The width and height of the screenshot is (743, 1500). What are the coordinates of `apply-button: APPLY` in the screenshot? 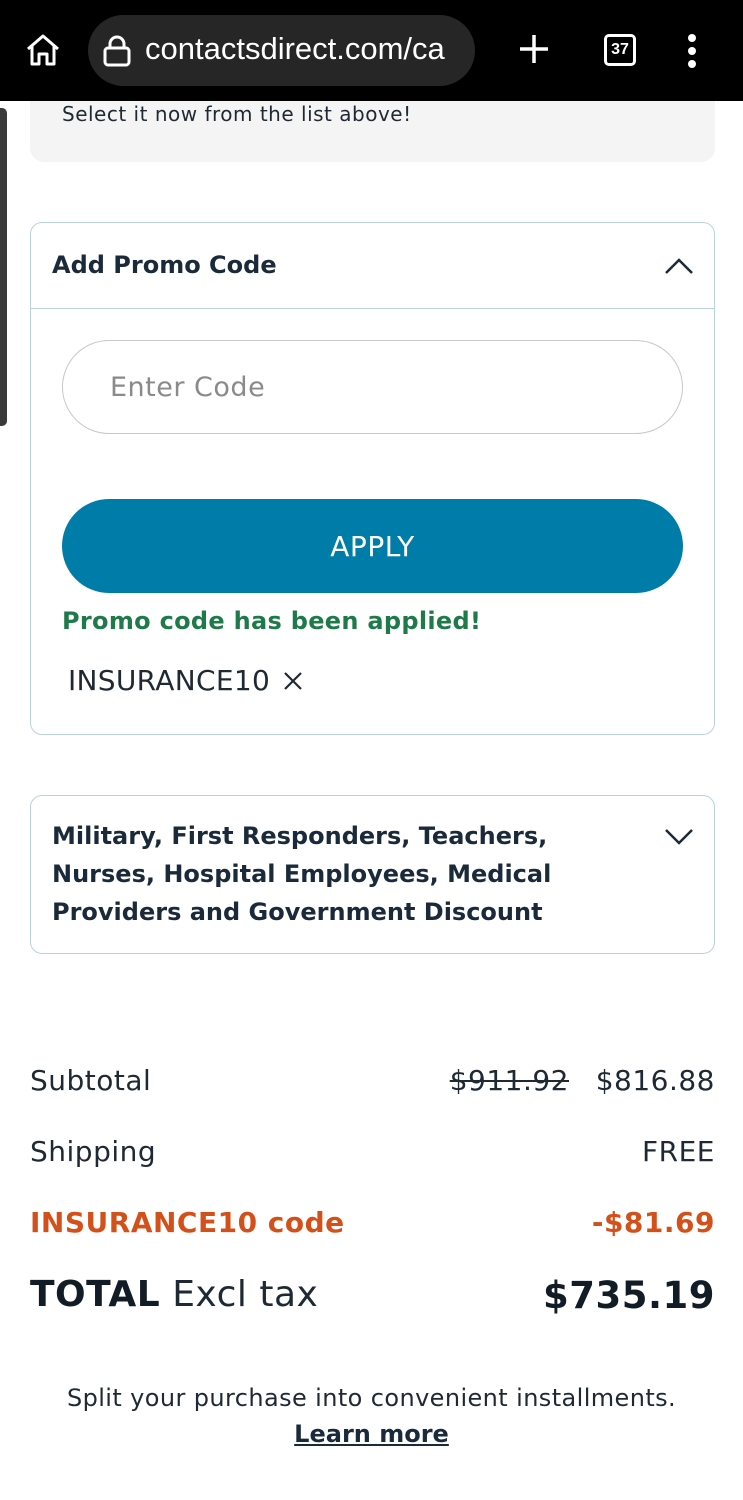 It's located at (372, 546).